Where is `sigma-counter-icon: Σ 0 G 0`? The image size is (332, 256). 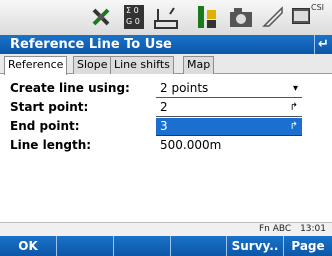 sigma-counter-icon: Σ 0 G 0 is located at coordinates (134, 17).